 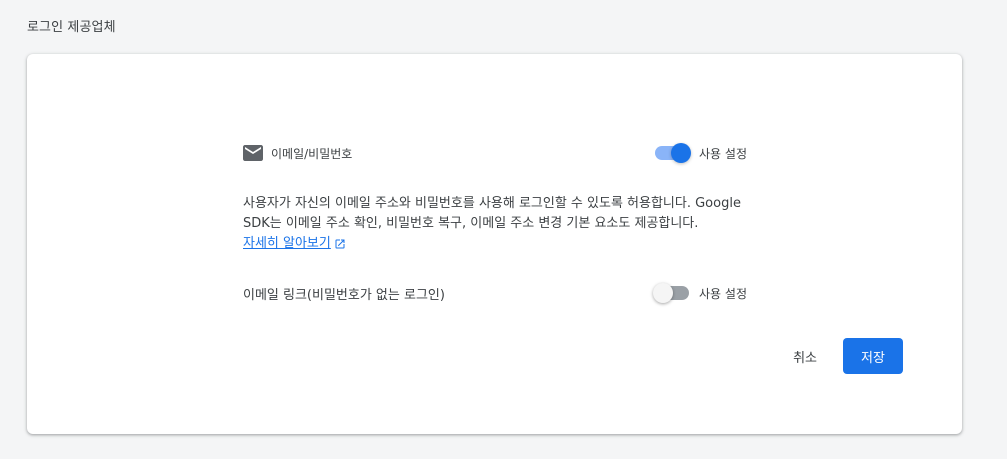 I want to click on email-password-provider: 이메일/비밀번호, so click(x=297, y=153).